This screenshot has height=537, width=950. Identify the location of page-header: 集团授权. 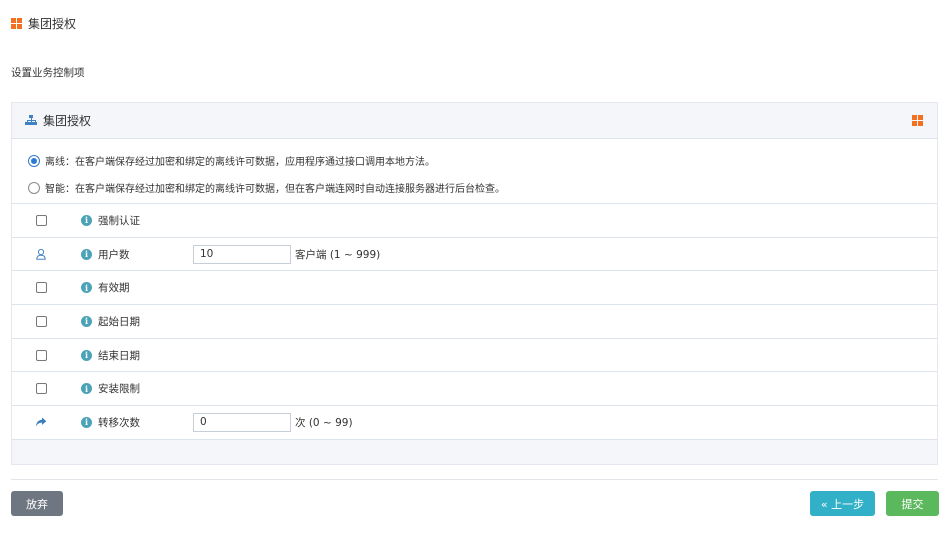
(43, 23).